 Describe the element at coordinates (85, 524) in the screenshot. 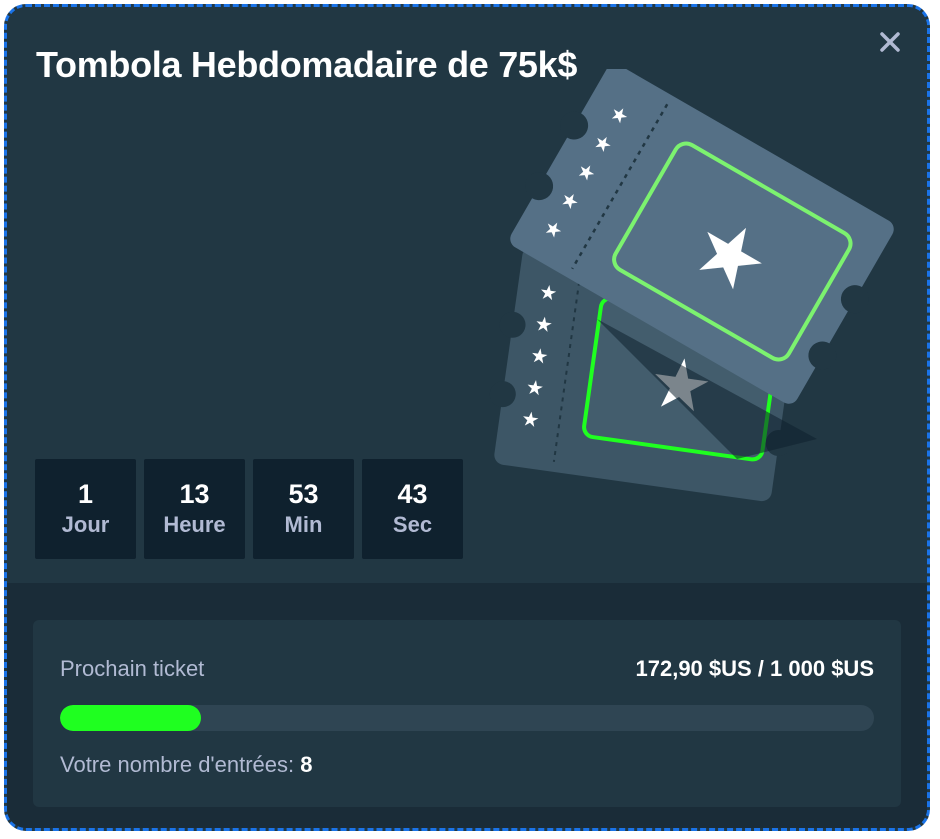

I see `countdown-days-label: Jour` at that location.